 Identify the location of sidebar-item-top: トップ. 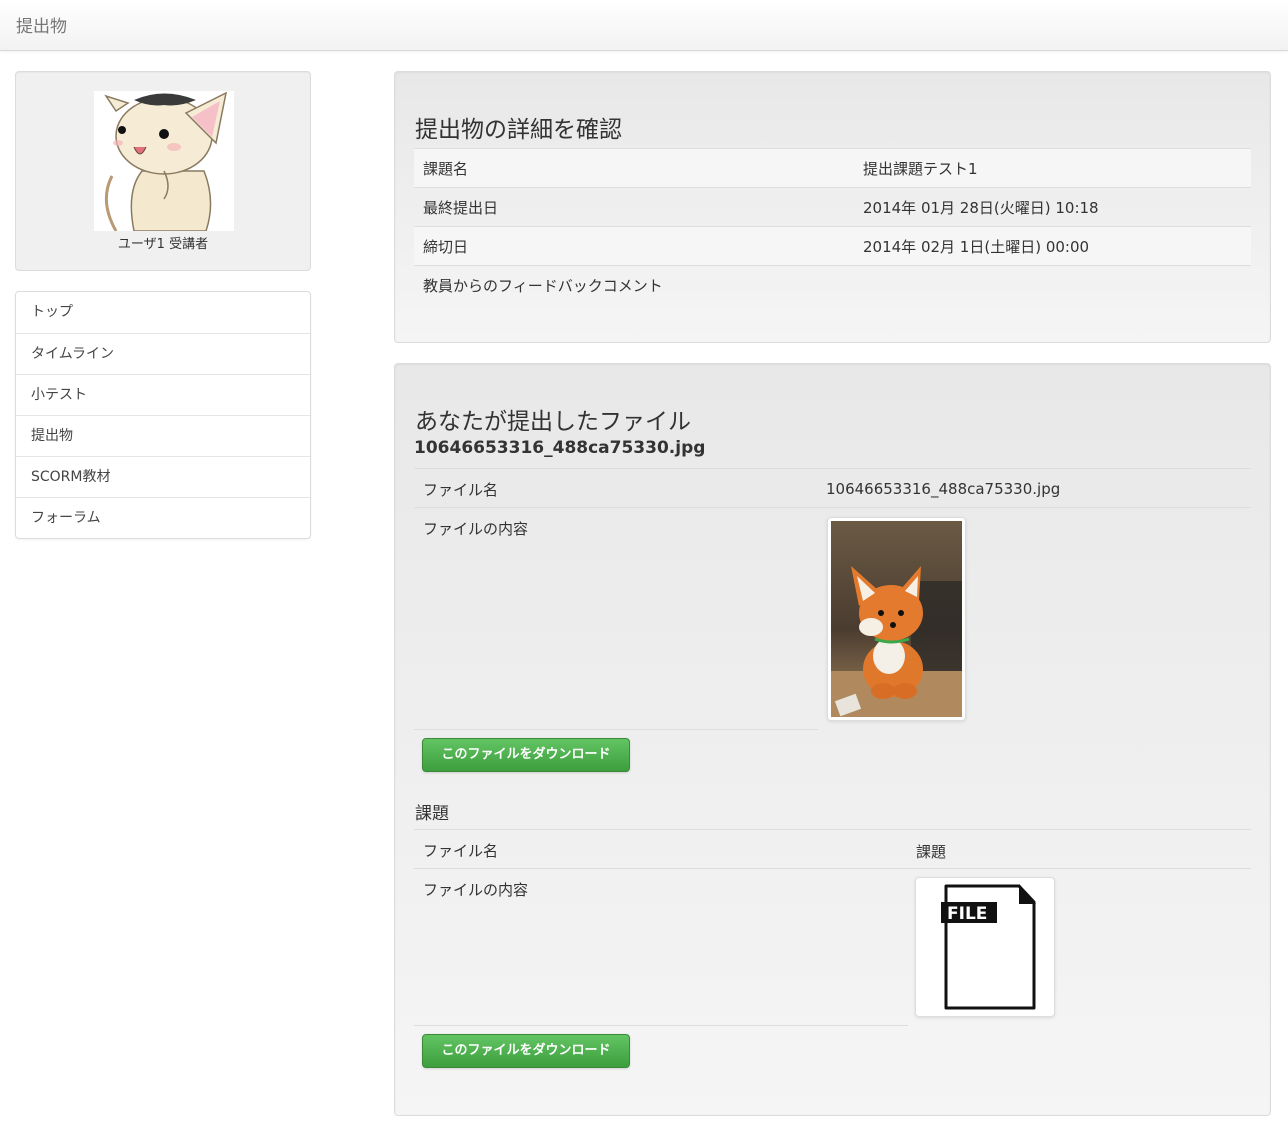
(163, 312).